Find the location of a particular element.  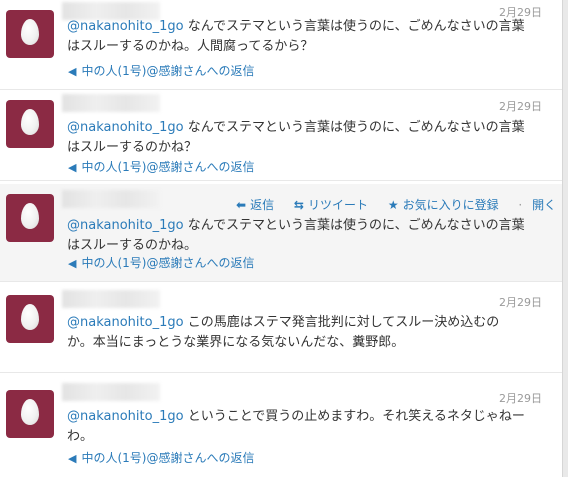

tweet-text-line1: ということで買うの止めますわ。それ笑えるネタじゃねー is located at coordinates (356, 416).